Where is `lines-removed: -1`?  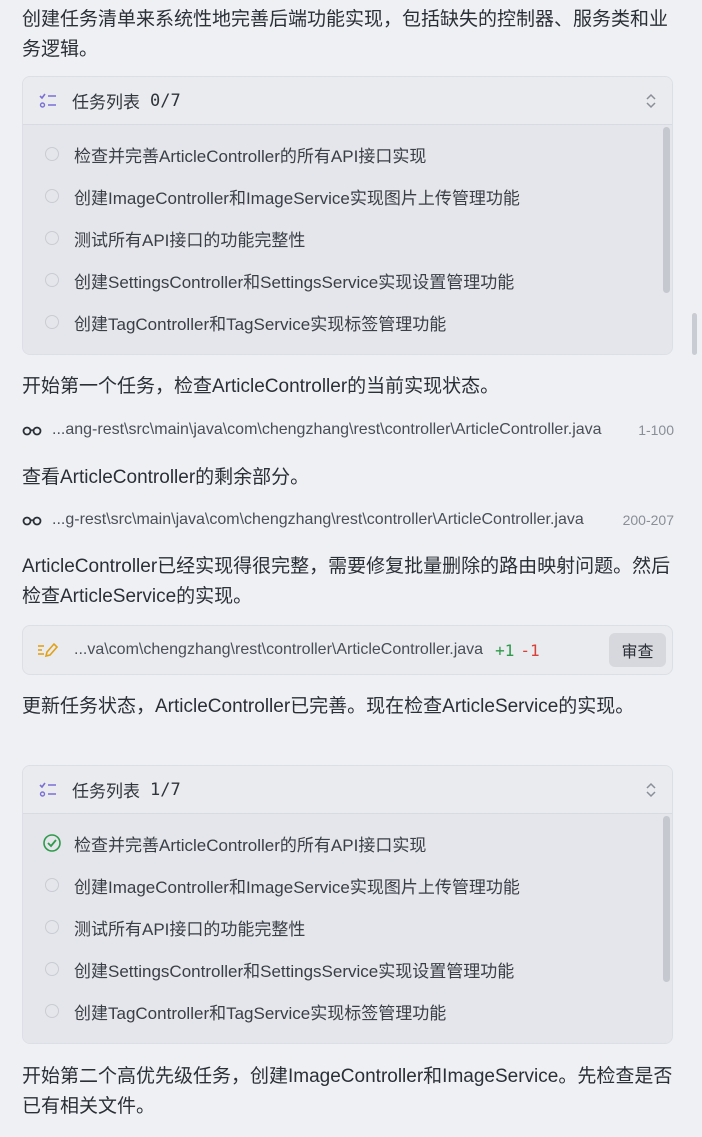 lines-removed: -1 is located at coordinates (530, 650).